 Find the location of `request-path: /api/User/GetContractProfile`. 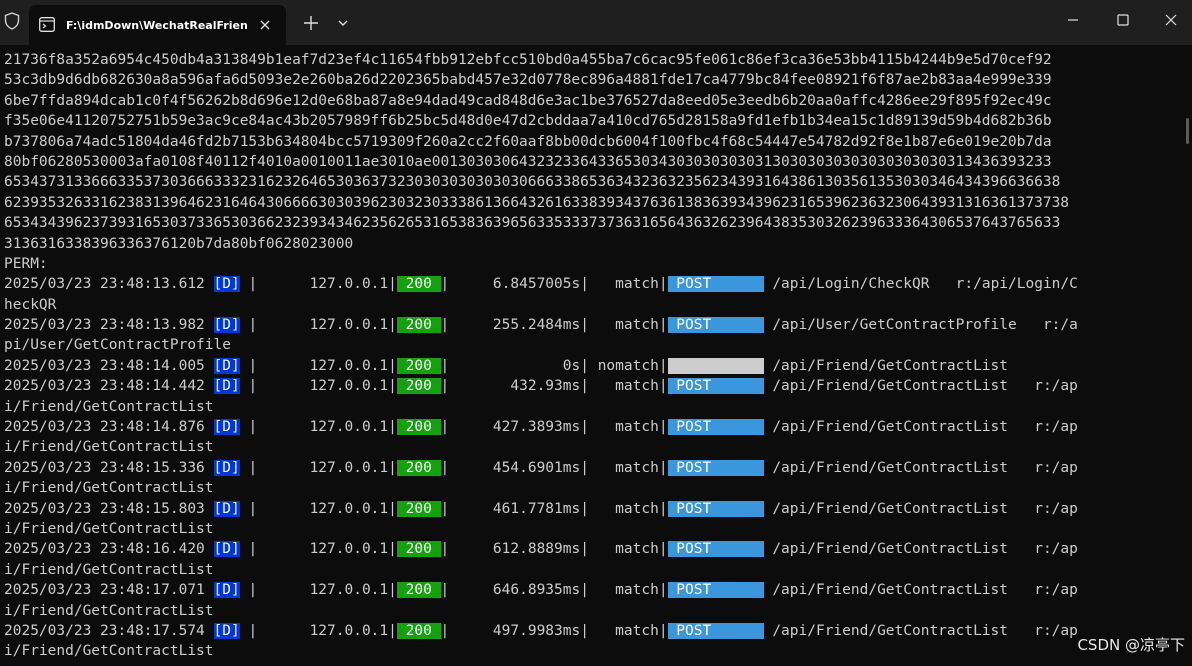

request-path: /api/User/GetContractProfile is located at coordinates (894, 325).